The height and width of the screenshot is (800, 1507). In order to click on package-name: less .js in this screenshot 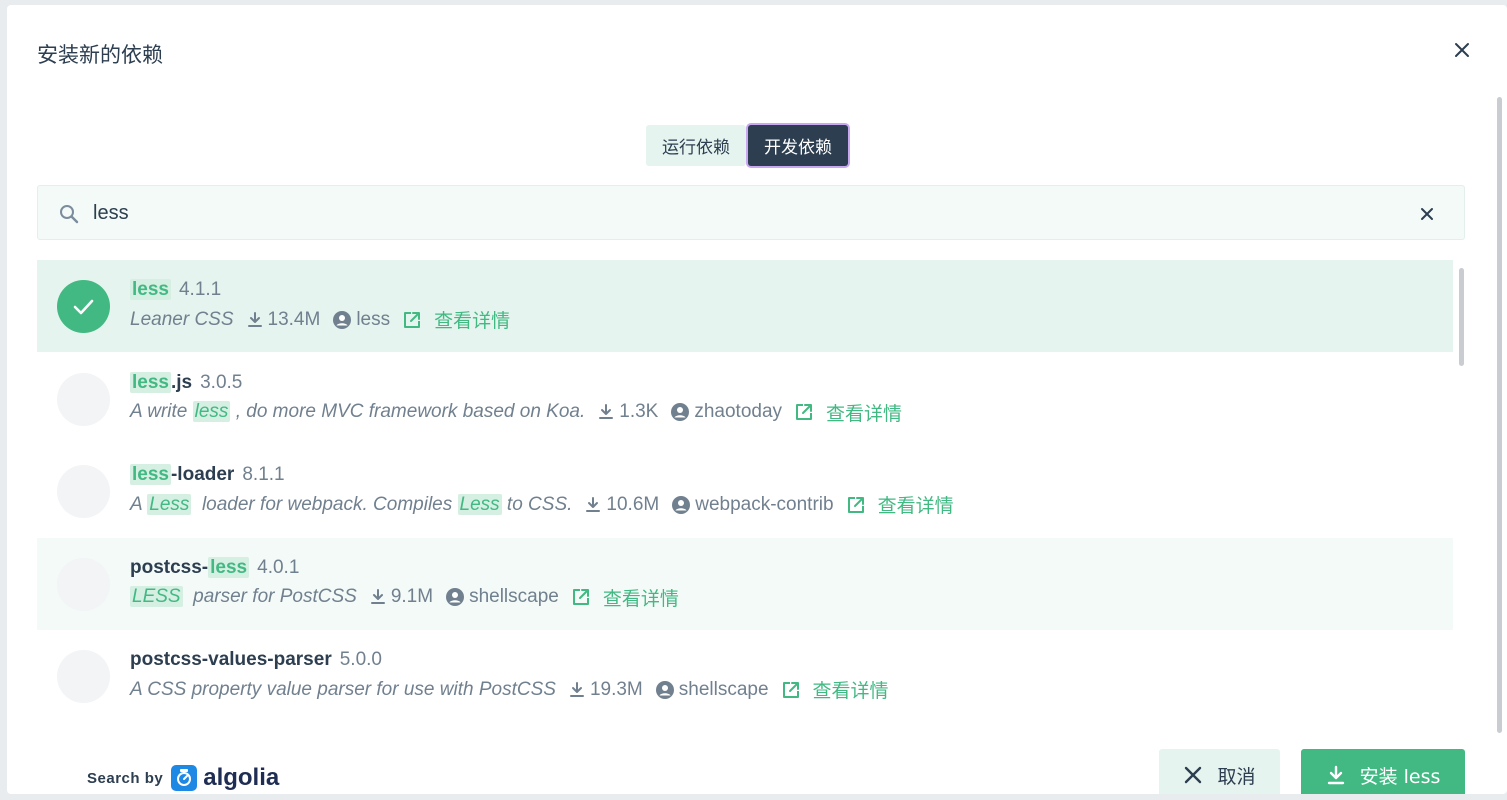, I will do `click(161, 382)`.